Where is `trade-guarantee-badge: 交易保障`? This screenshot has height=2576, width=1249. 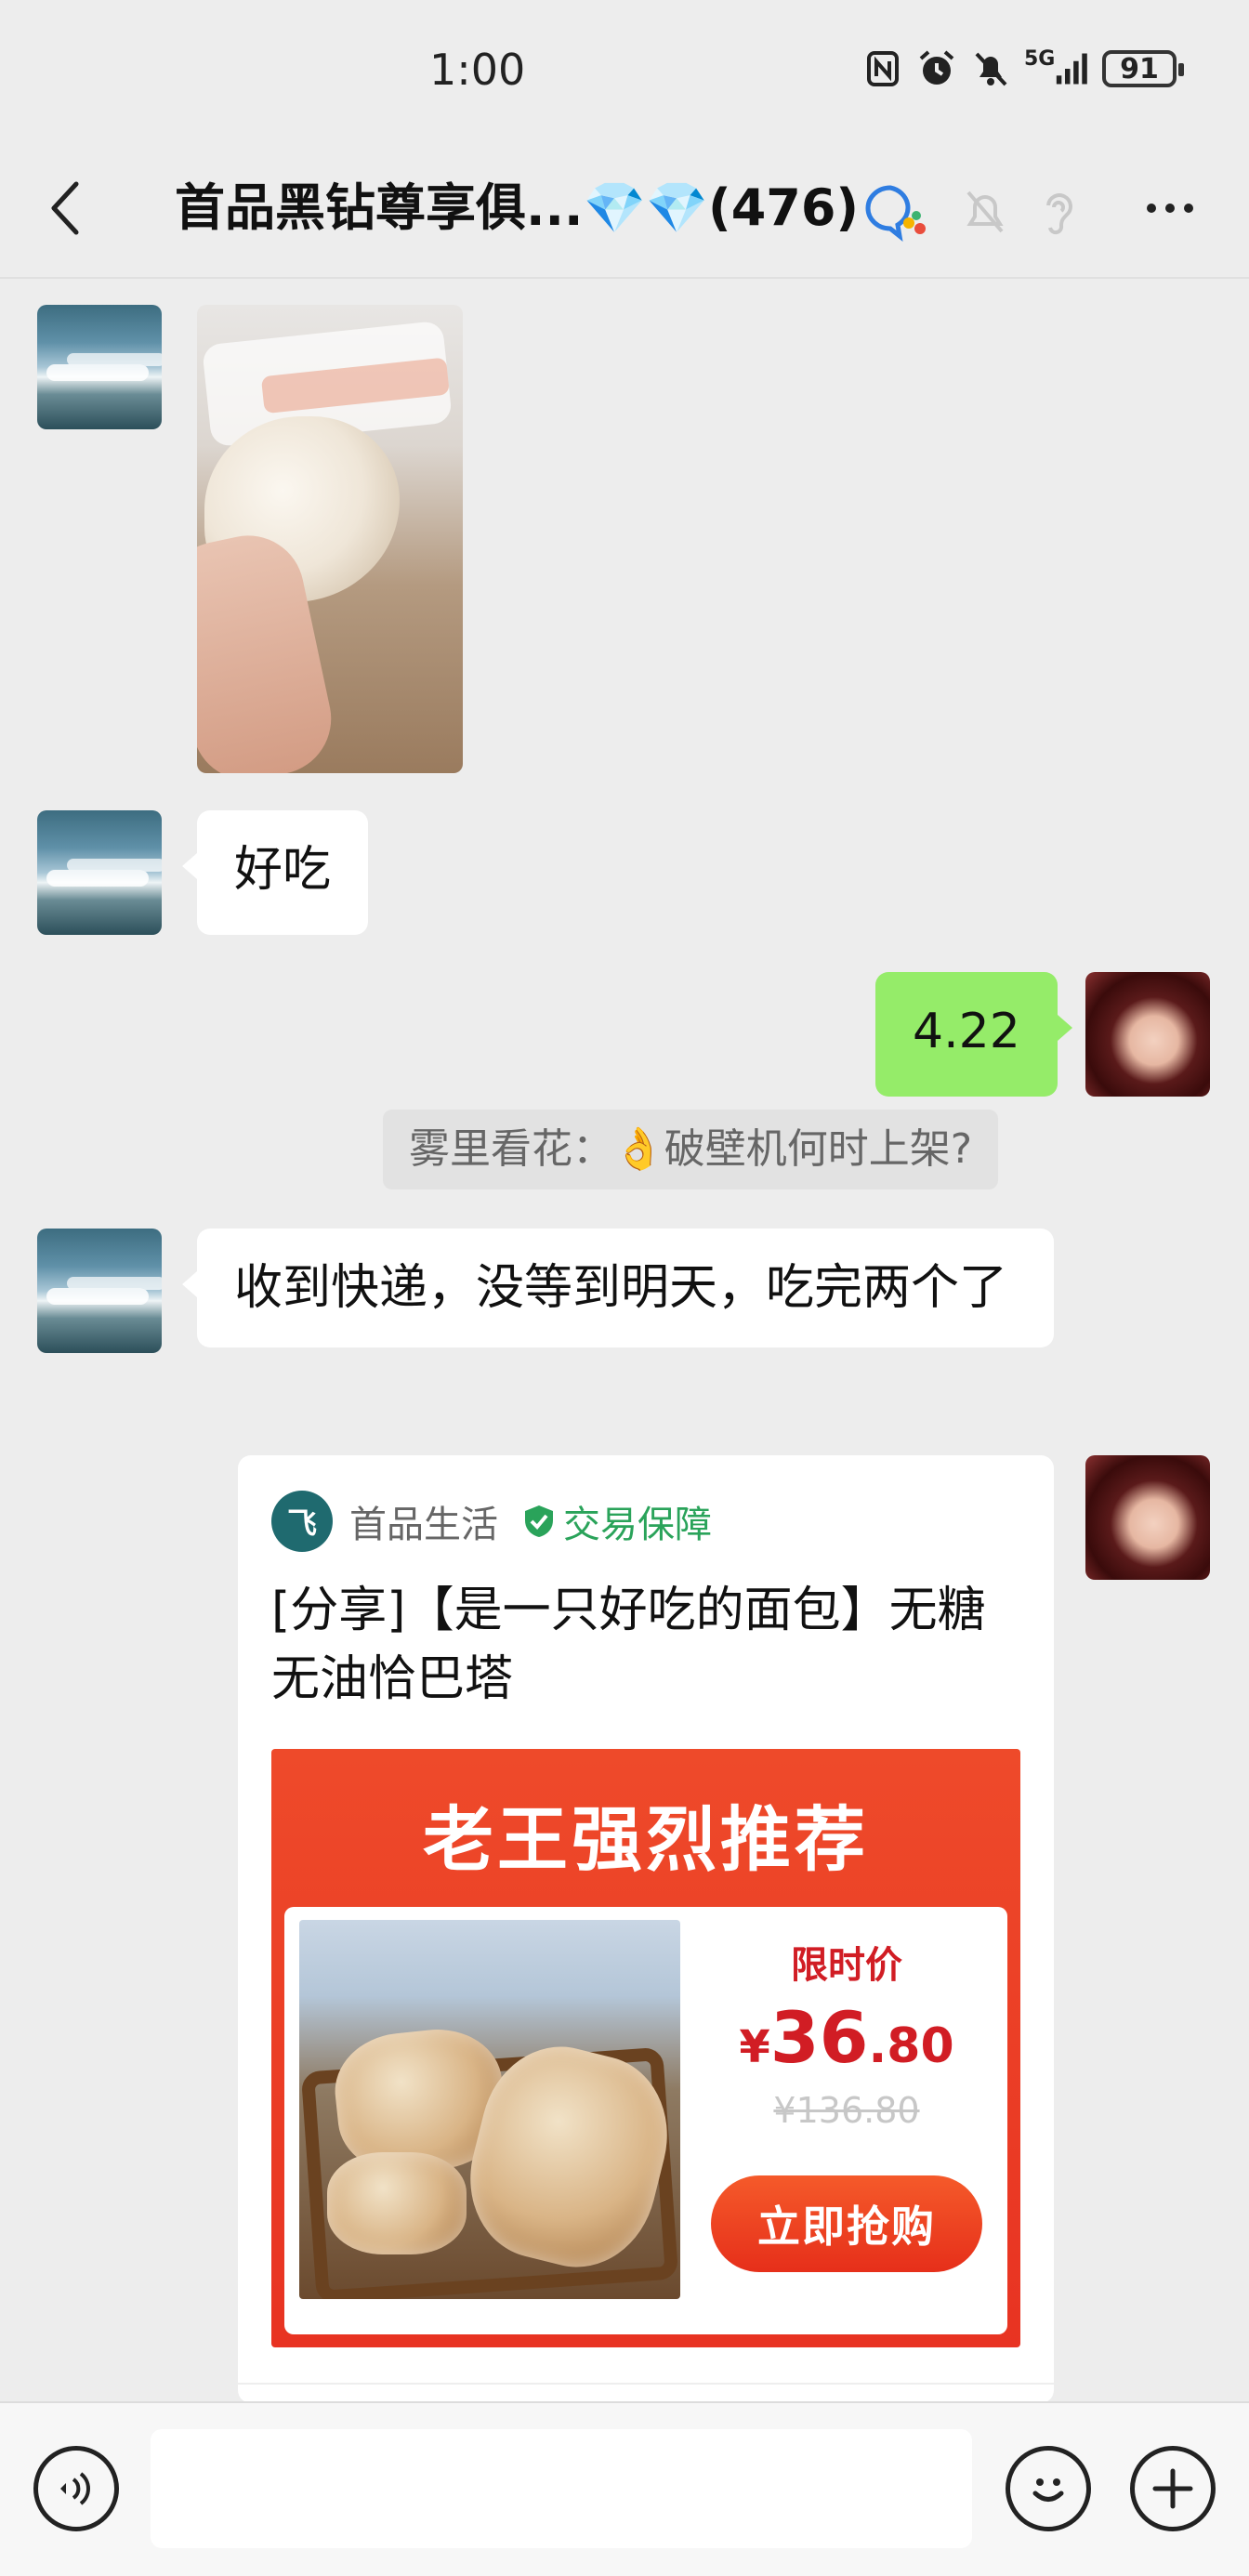
trade-guarantee-badge: 交易保障 is located at coordinates (617, 1521).